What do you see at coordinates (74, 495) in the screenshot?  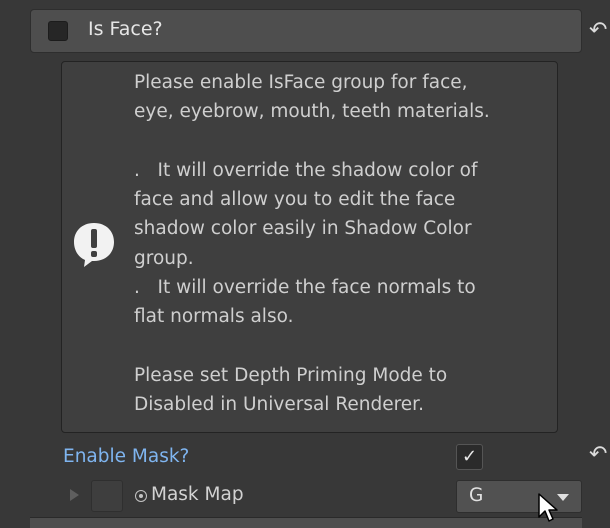 I see `foldout-arrow-icon` at bounding box center [74, 495].